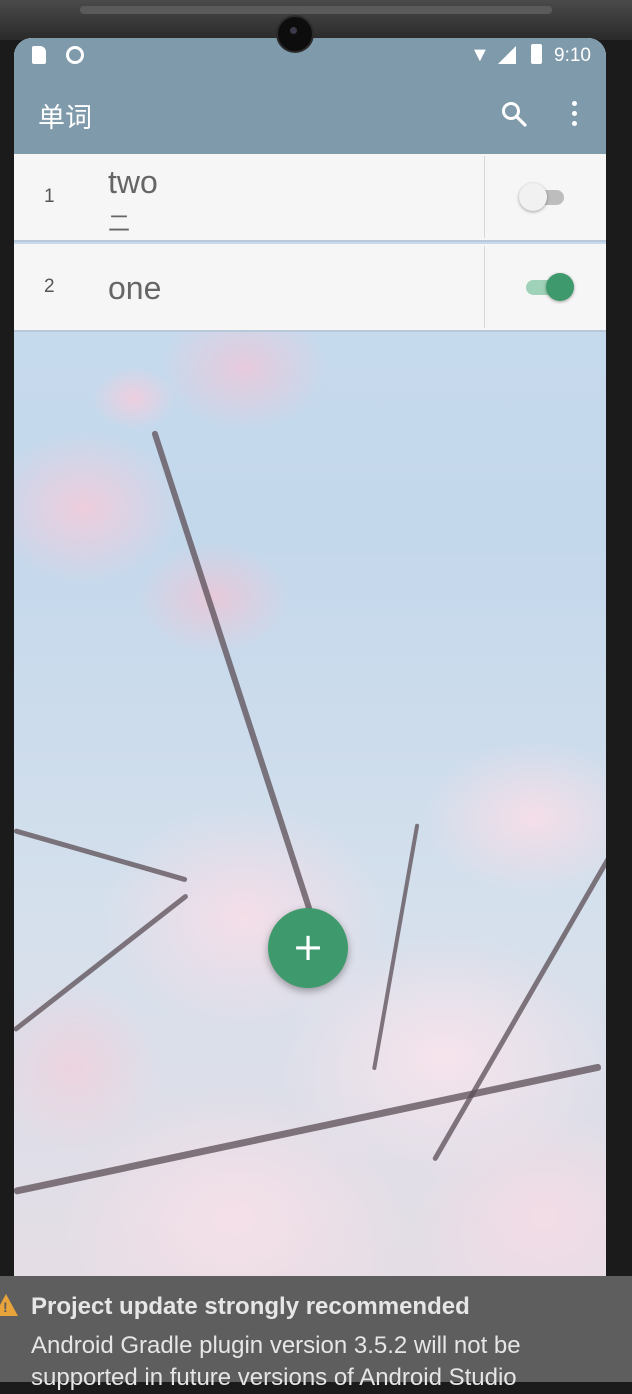 This screenshot has width=632, height=1394. I want to click on battery-icon, so click(536, 54).